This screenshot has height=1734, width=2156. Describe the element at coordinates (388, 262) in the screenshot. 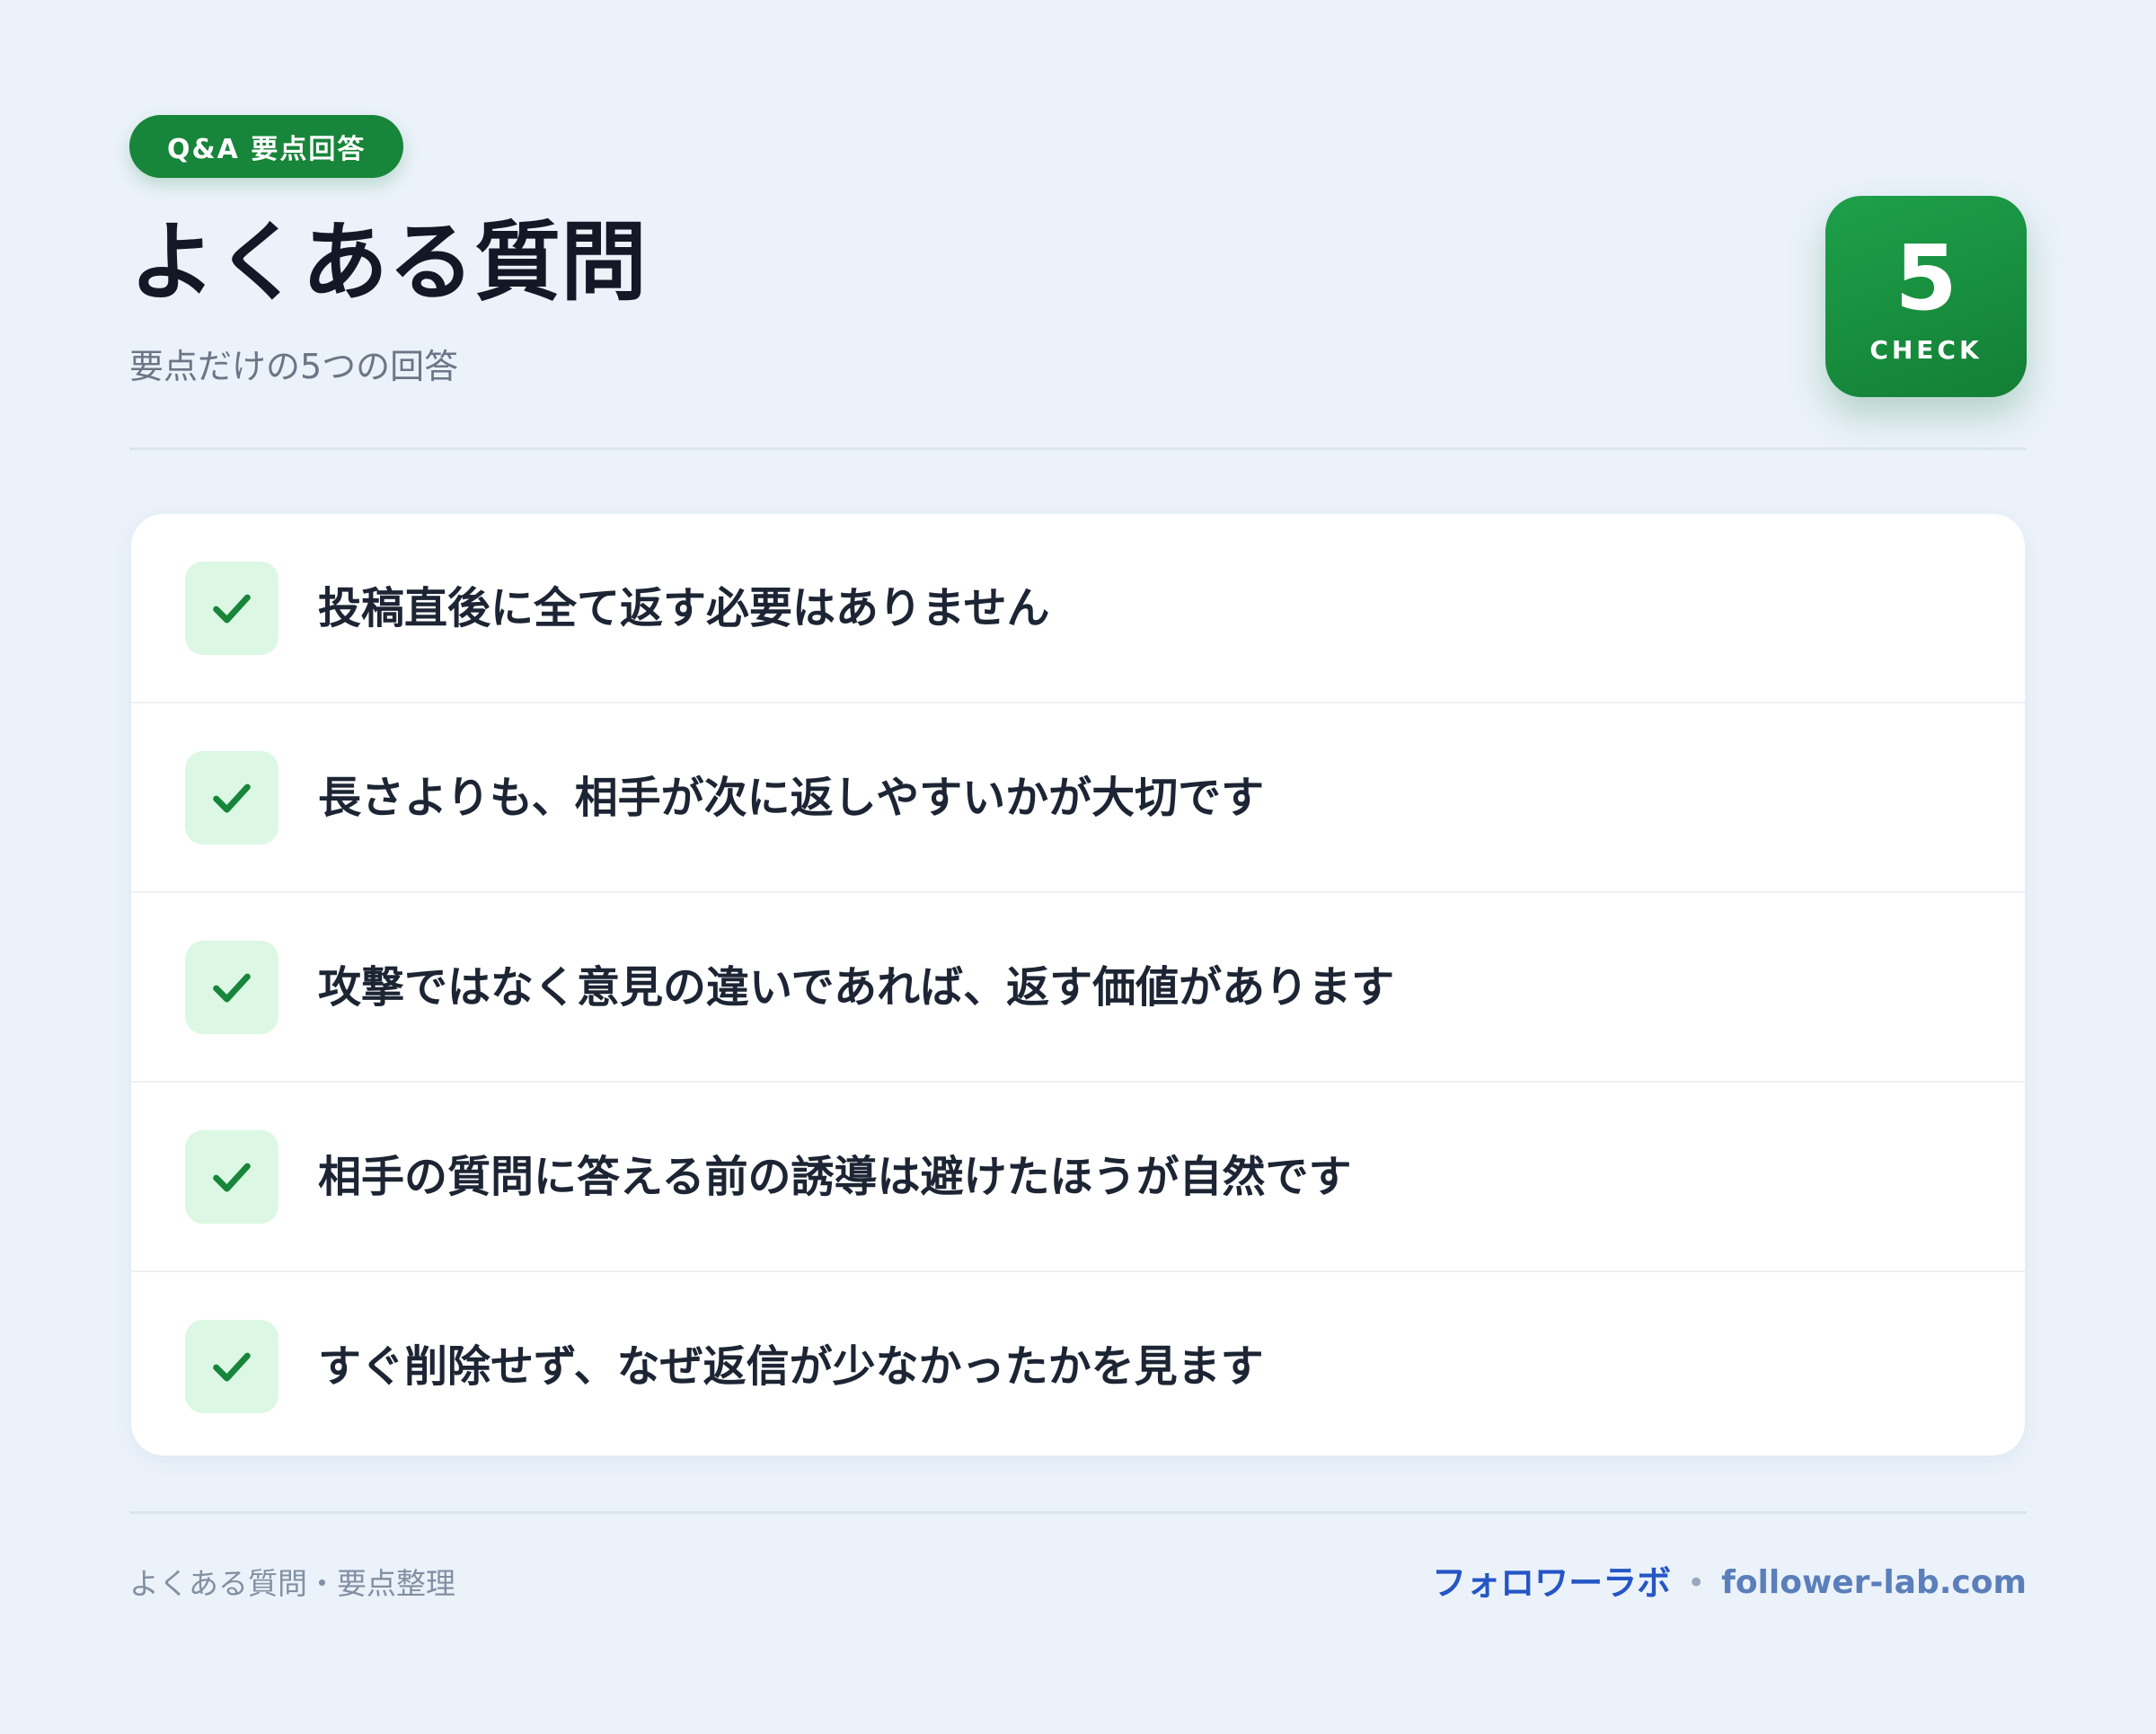

I see `page-title: よくある質問` at that location.